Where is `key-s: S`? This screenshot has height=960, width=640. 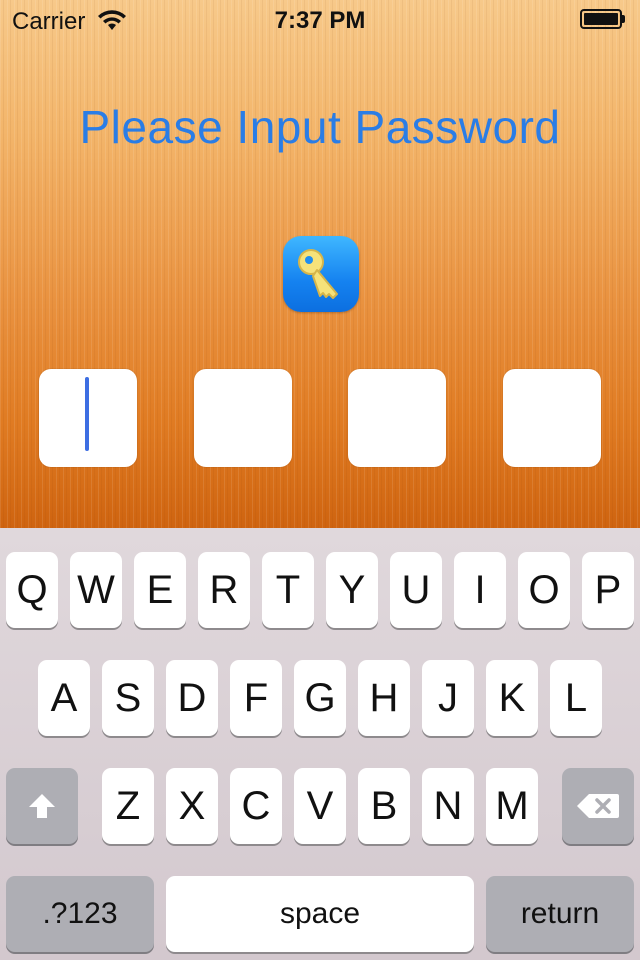 key-s: S is located at coordinates (128, 698).